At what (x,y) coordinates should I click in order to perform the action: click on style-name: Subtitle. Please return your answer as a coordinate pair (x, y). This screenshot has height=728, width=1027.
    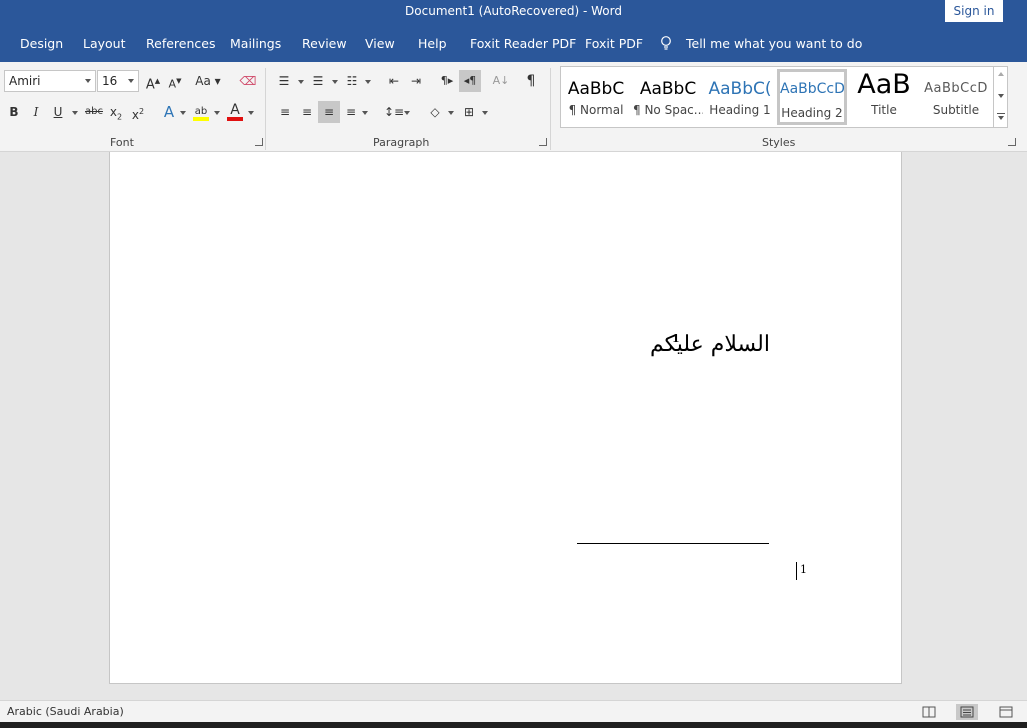
    Looking at the image, I should click on (956, 110).